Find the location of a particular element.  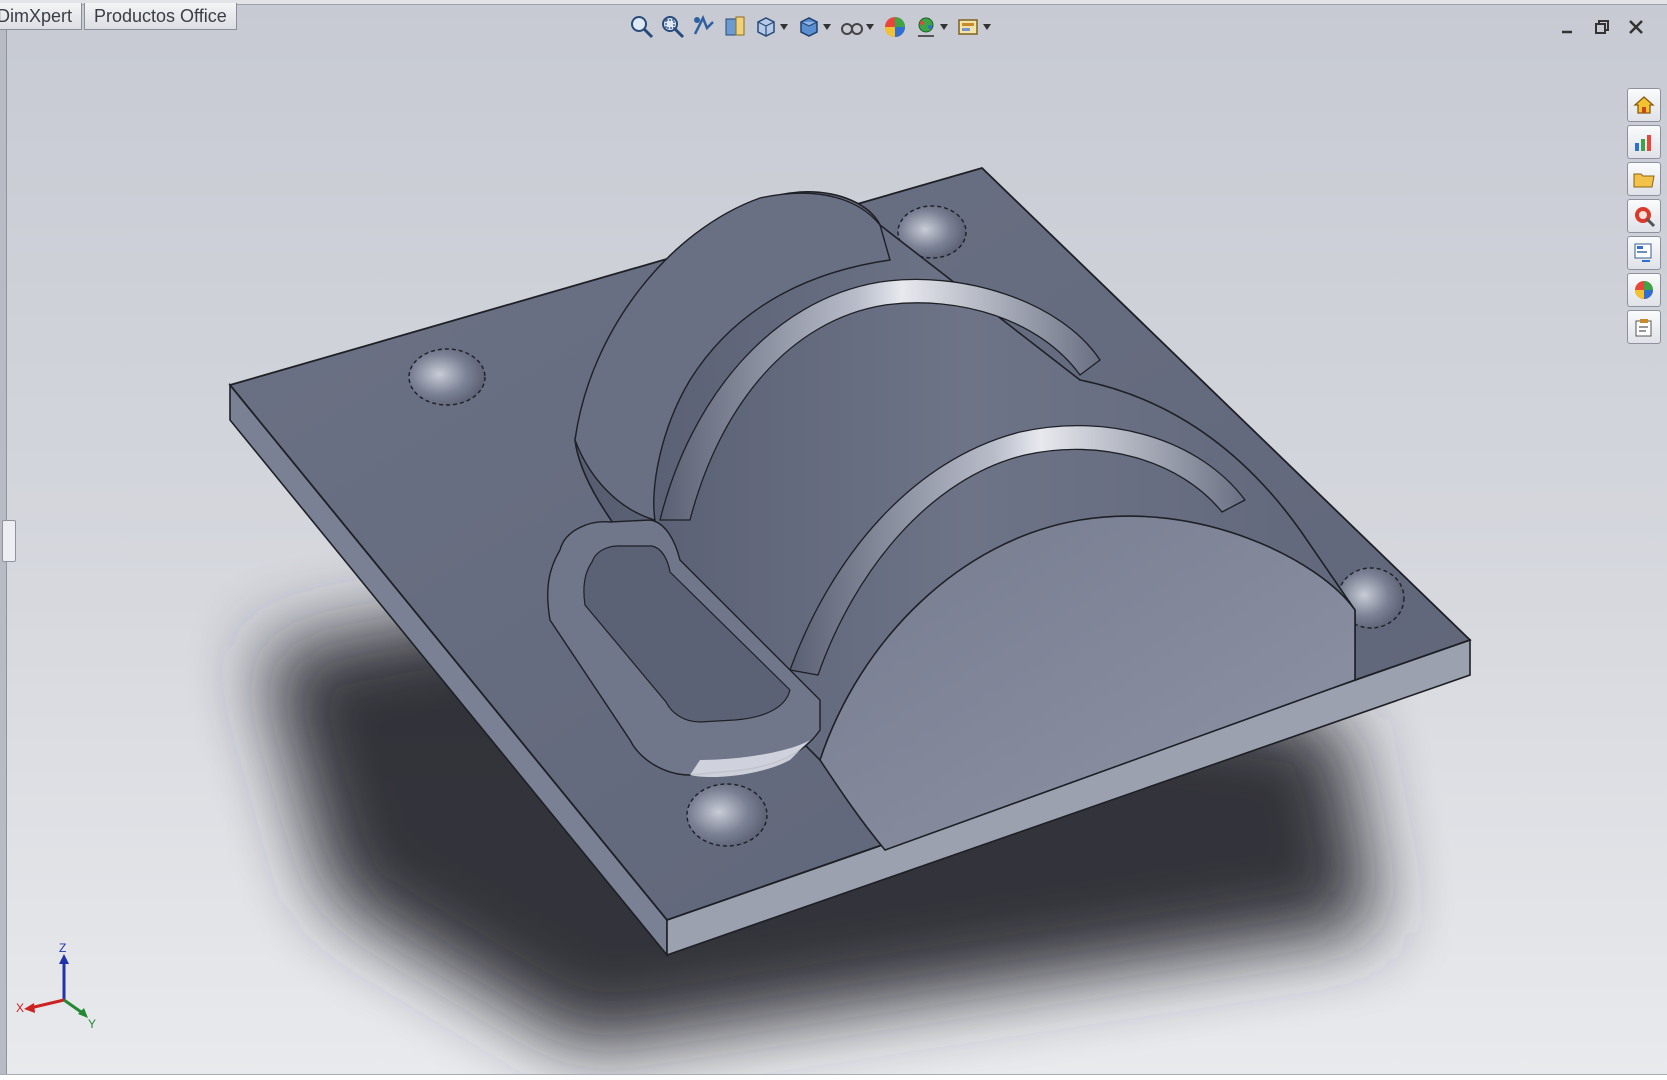

task-pane-tabs is located at coordinates (1645, 217).